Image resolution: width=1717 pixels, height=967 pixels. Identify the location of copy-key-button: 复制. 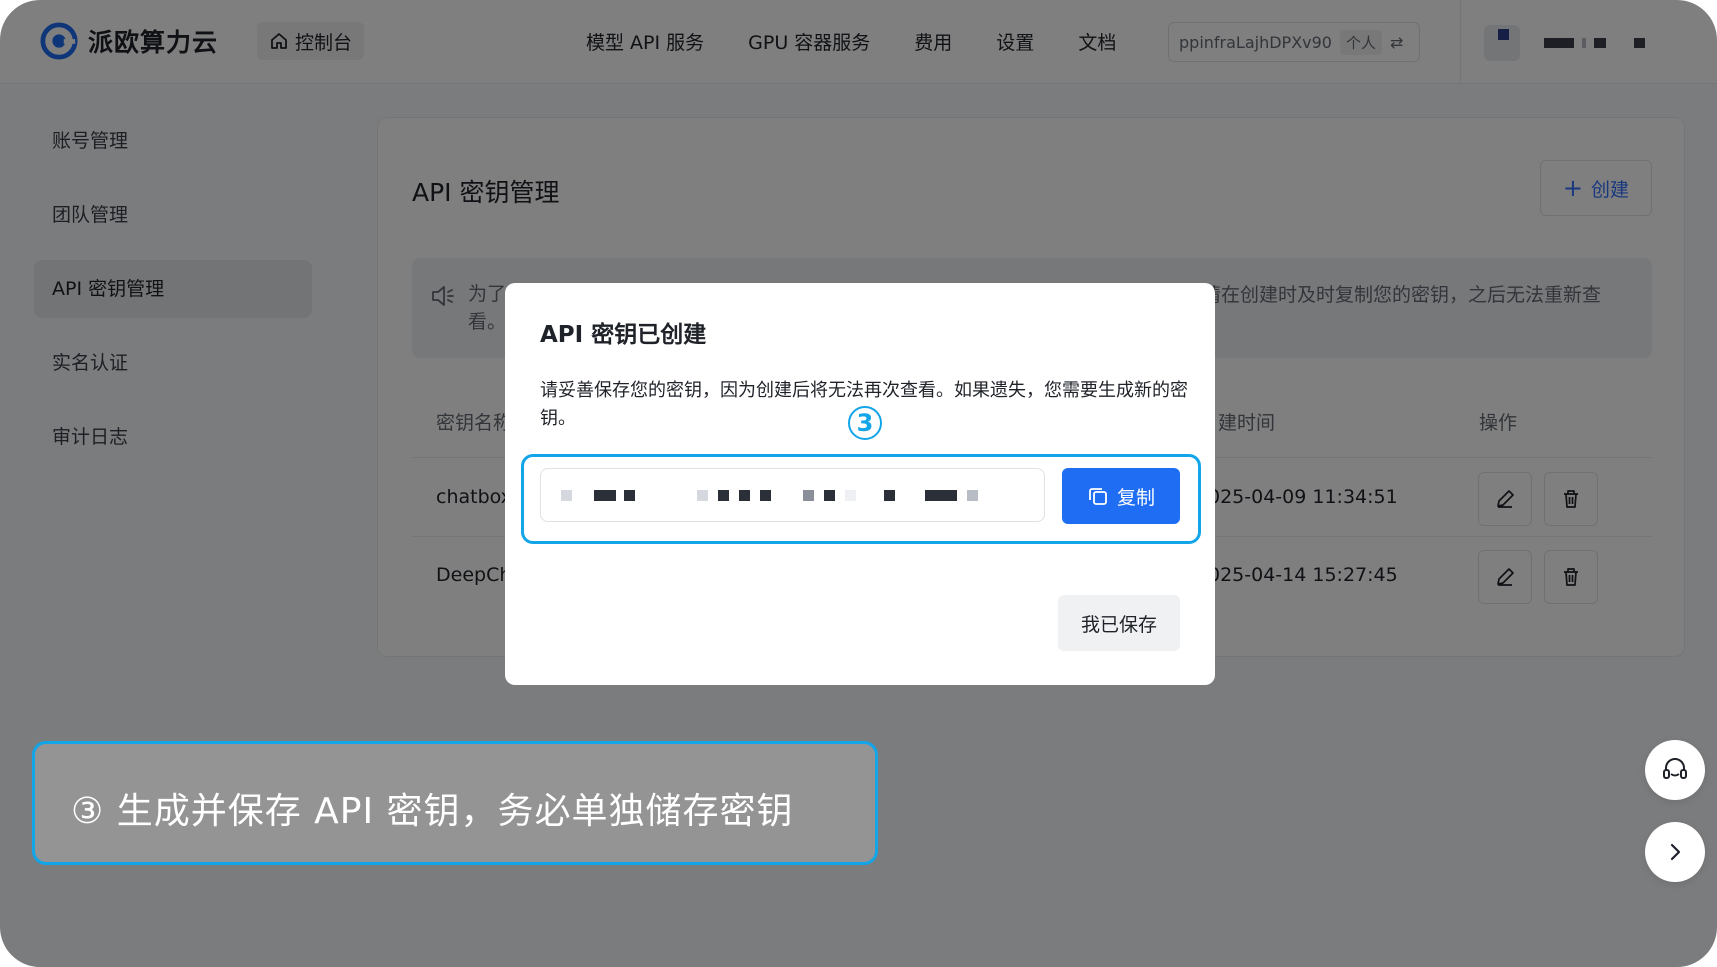
(1121, 496).